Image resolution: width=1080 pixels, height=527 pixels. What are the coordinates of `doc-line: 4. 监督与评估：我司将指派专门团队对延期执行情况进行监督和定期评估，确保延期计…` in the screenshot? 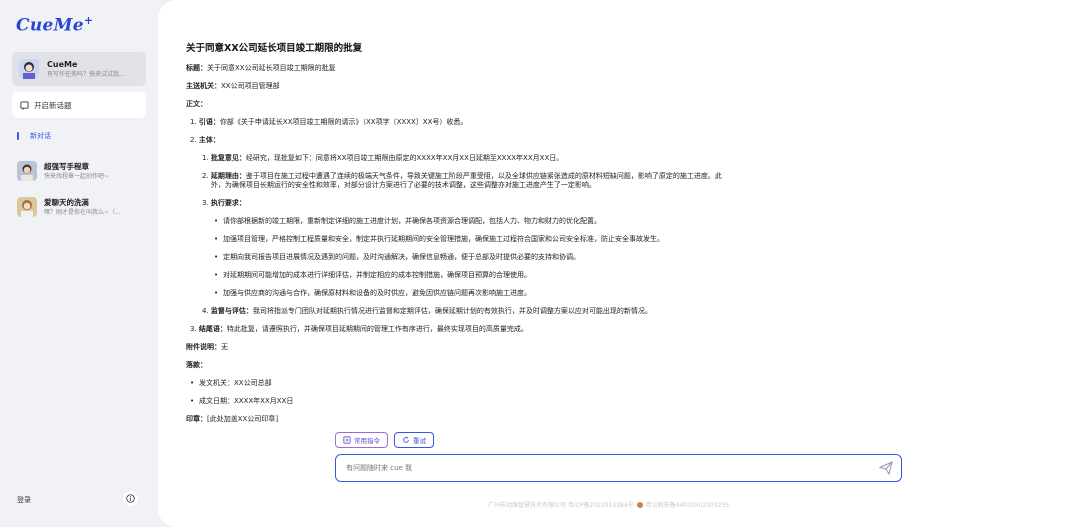 It's located at (427, 311).